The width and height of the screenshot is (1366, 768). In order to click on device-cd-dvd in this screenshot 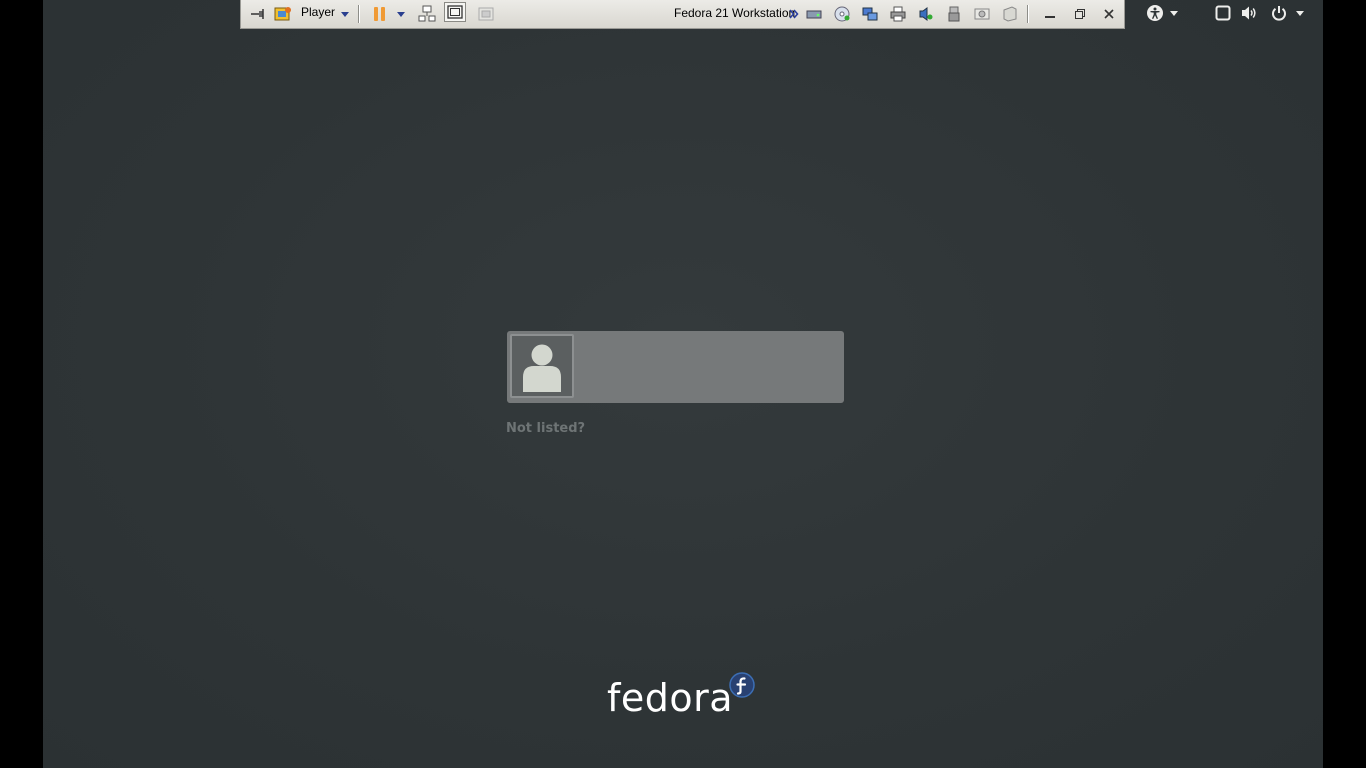, I will do `click(842, 14)`.